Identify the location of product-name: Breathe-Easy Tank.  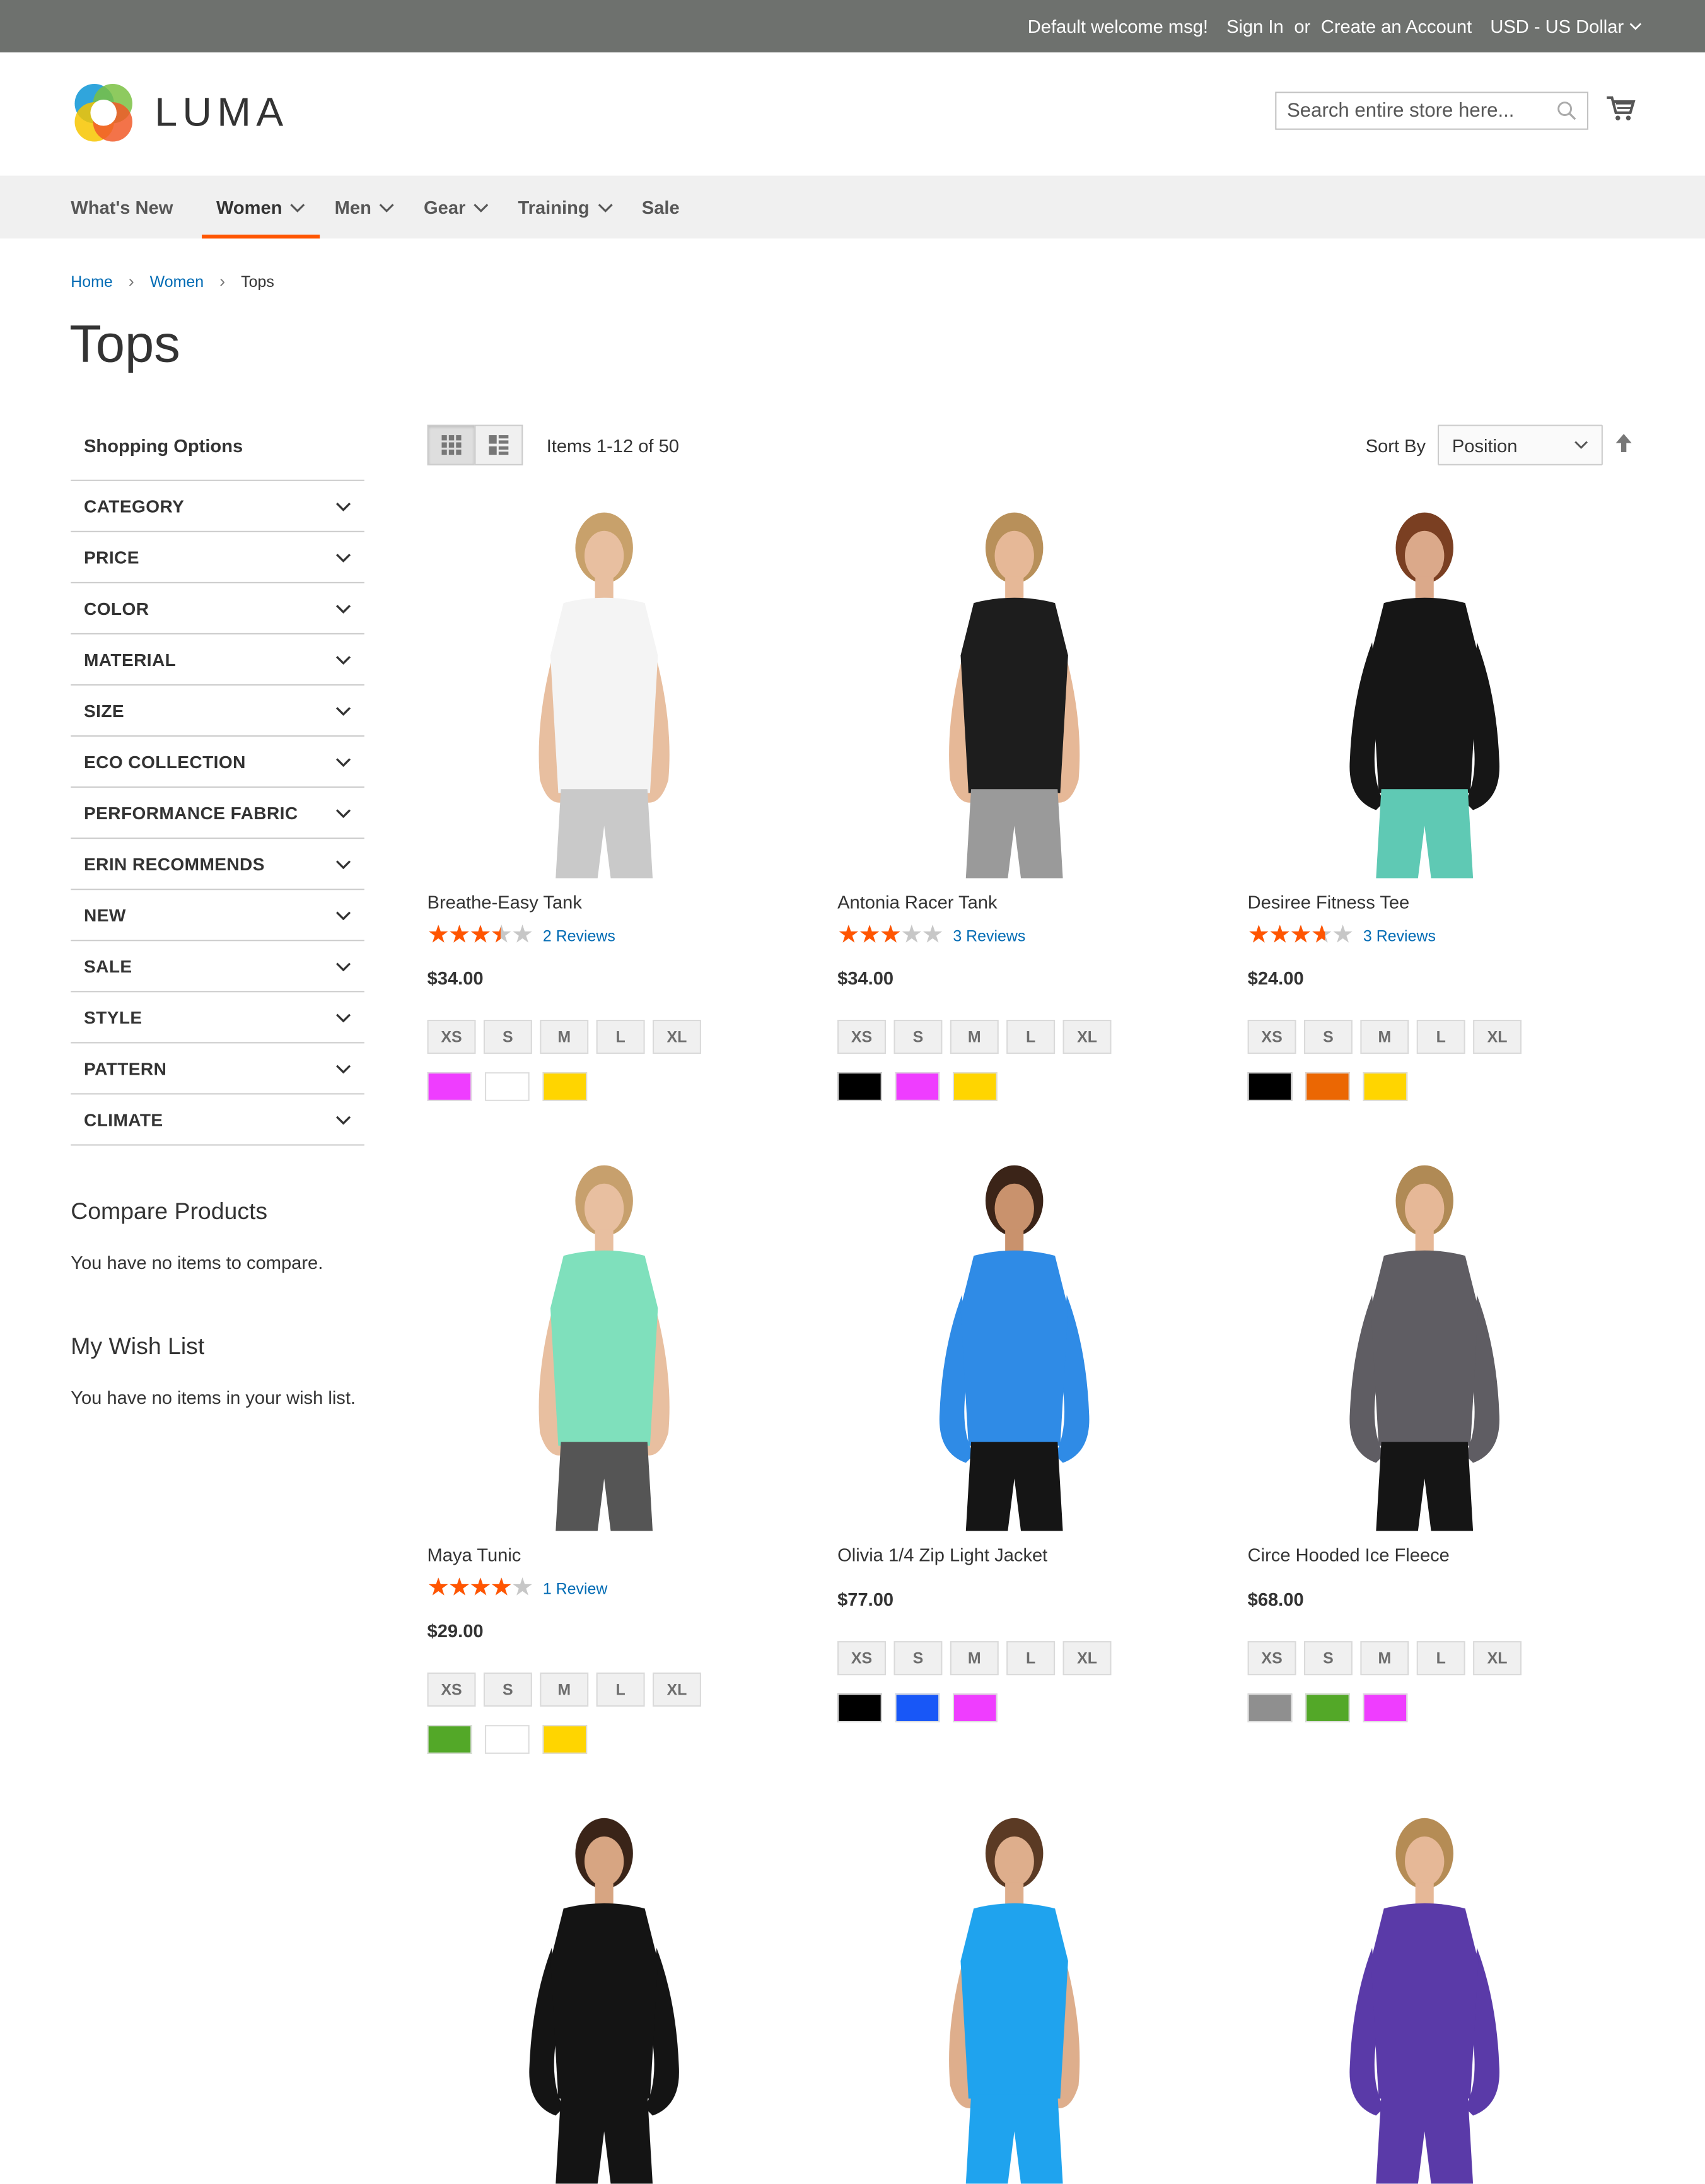
(604, 902).